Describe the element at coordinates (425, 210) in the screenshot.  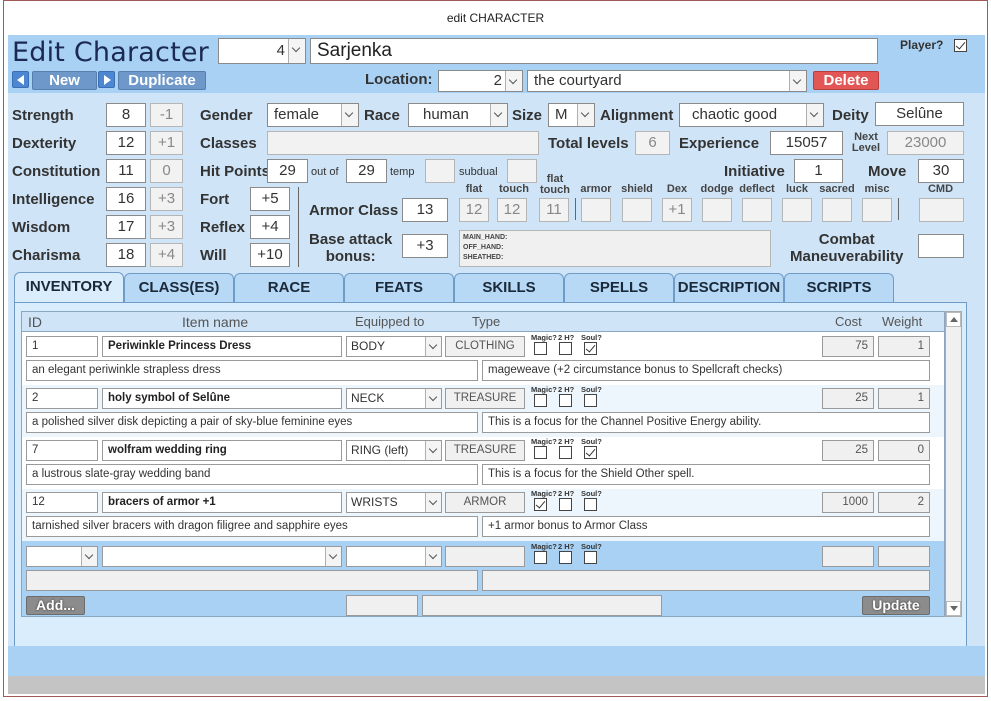
I see `armor-class-input: 13` at that location.